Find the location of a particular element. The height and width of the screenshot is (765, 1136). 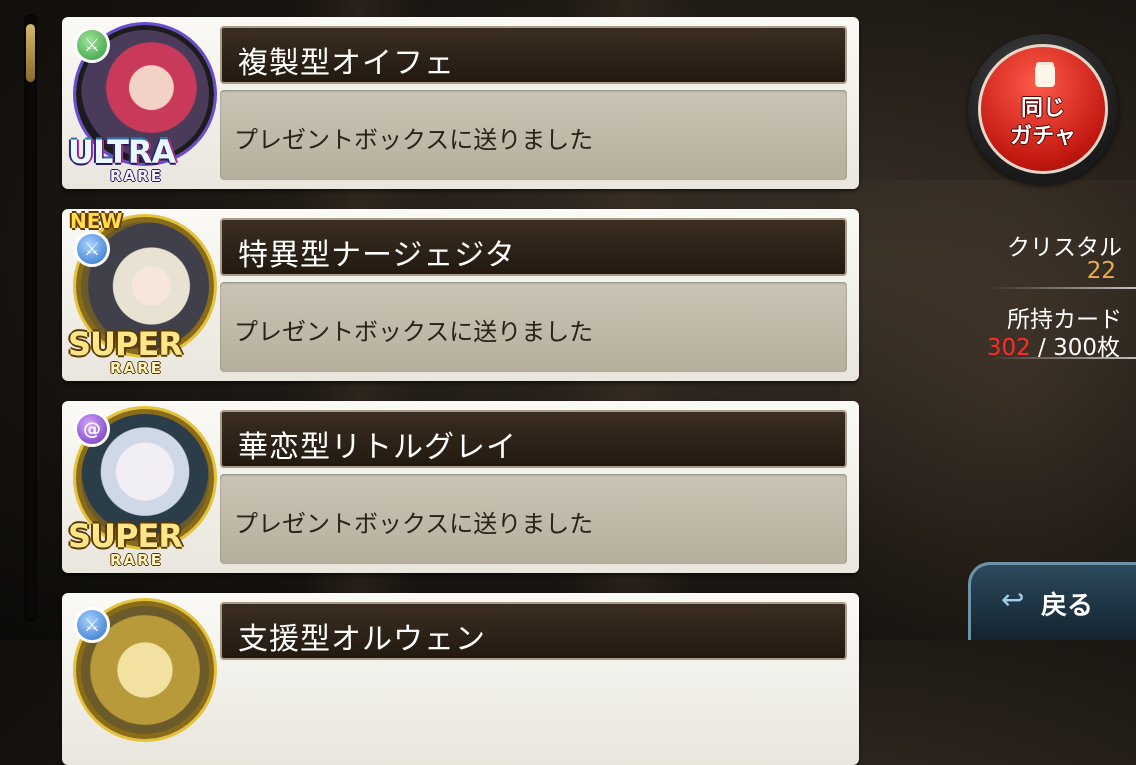

gacha-button-label: 同じ ガチャ is located at coordinates (1043, 123).